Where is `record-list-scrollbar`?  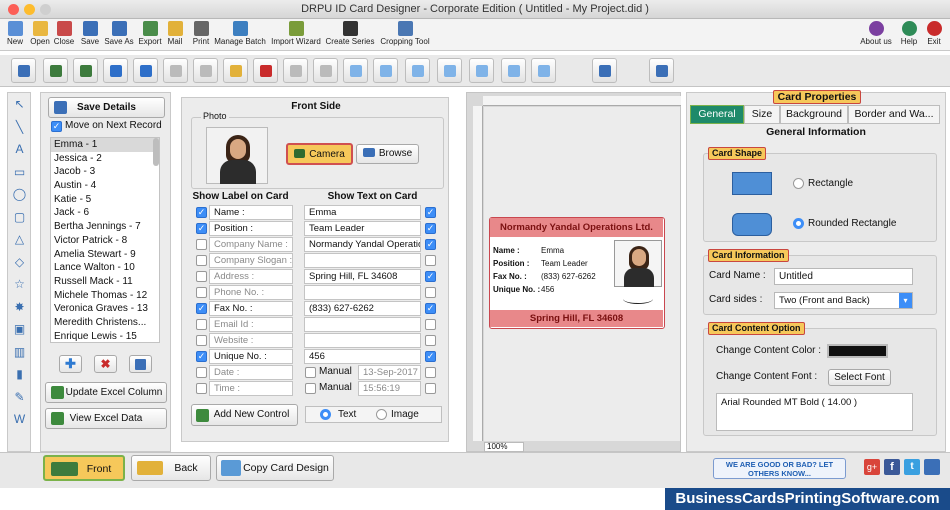 record-list-scrollbar is located at coordinates (156, 152).